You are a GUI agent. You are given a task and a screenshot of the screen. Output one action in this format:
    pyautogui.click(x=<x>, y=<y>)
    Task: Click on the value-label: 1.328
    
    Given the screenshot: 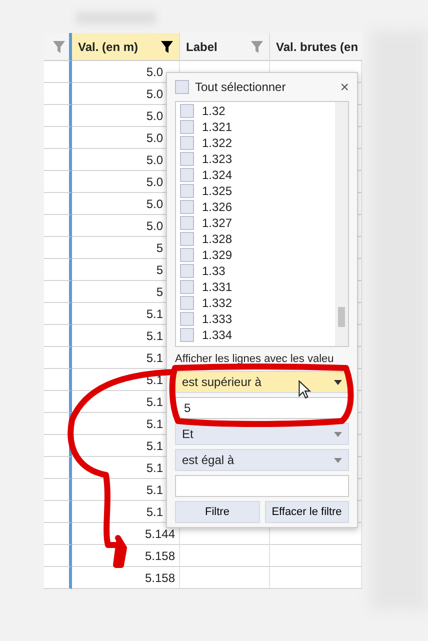 What is the action you would take?
    pyautogui.click(x=217, y=239)
    